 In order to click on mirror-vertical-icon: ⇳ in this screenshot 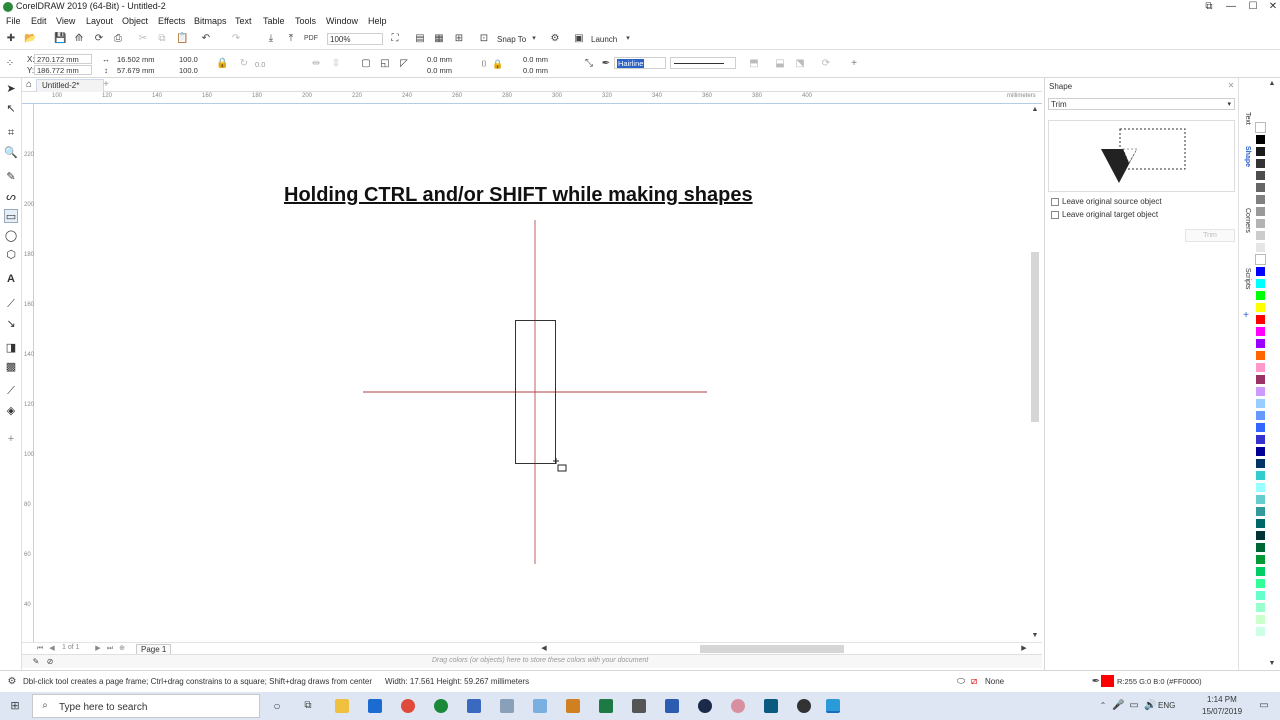, I will do `click(336, 64)`.